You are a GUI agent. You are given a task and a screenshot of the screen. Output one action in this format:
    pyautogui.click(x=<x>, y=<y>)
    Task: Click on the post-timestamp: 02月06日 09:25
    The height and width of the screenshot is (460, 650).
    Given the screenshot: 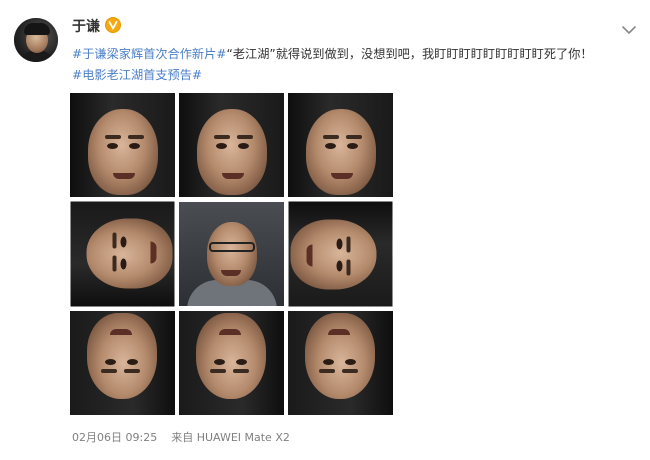 What is the action you would take?
    pyautogui.click(x=114, y=437)
    